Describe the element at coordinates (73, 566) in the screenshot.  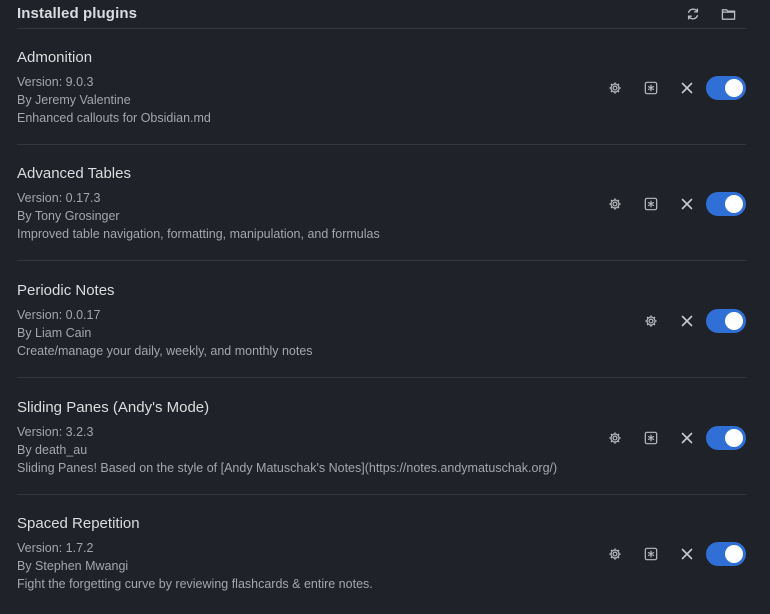
I see `plugin-author: By Stephen Mwangi` at that location.